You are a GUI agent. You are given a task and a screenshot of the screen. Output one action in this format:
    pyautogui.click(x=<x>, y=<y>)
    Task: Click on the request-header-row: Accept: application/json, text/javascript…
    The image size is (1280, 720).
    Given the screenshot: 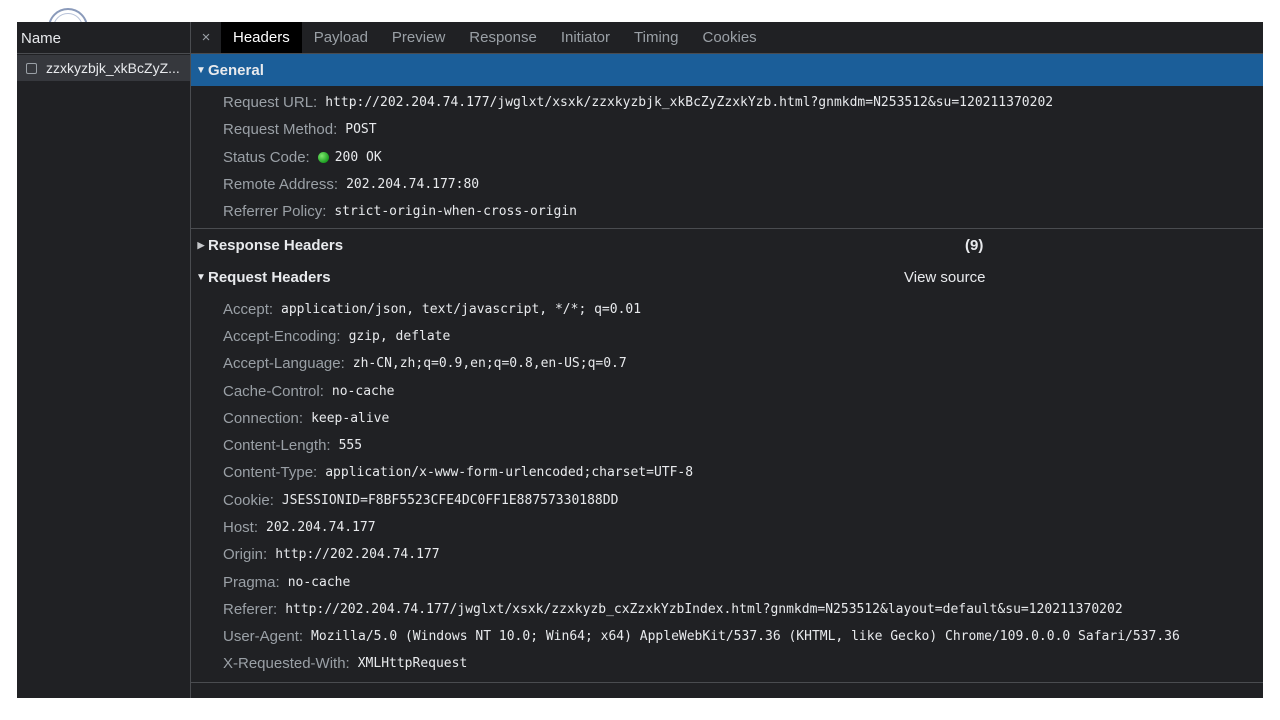 What is the action you would take?
    pyautogui.click(x=727, y=308)
    